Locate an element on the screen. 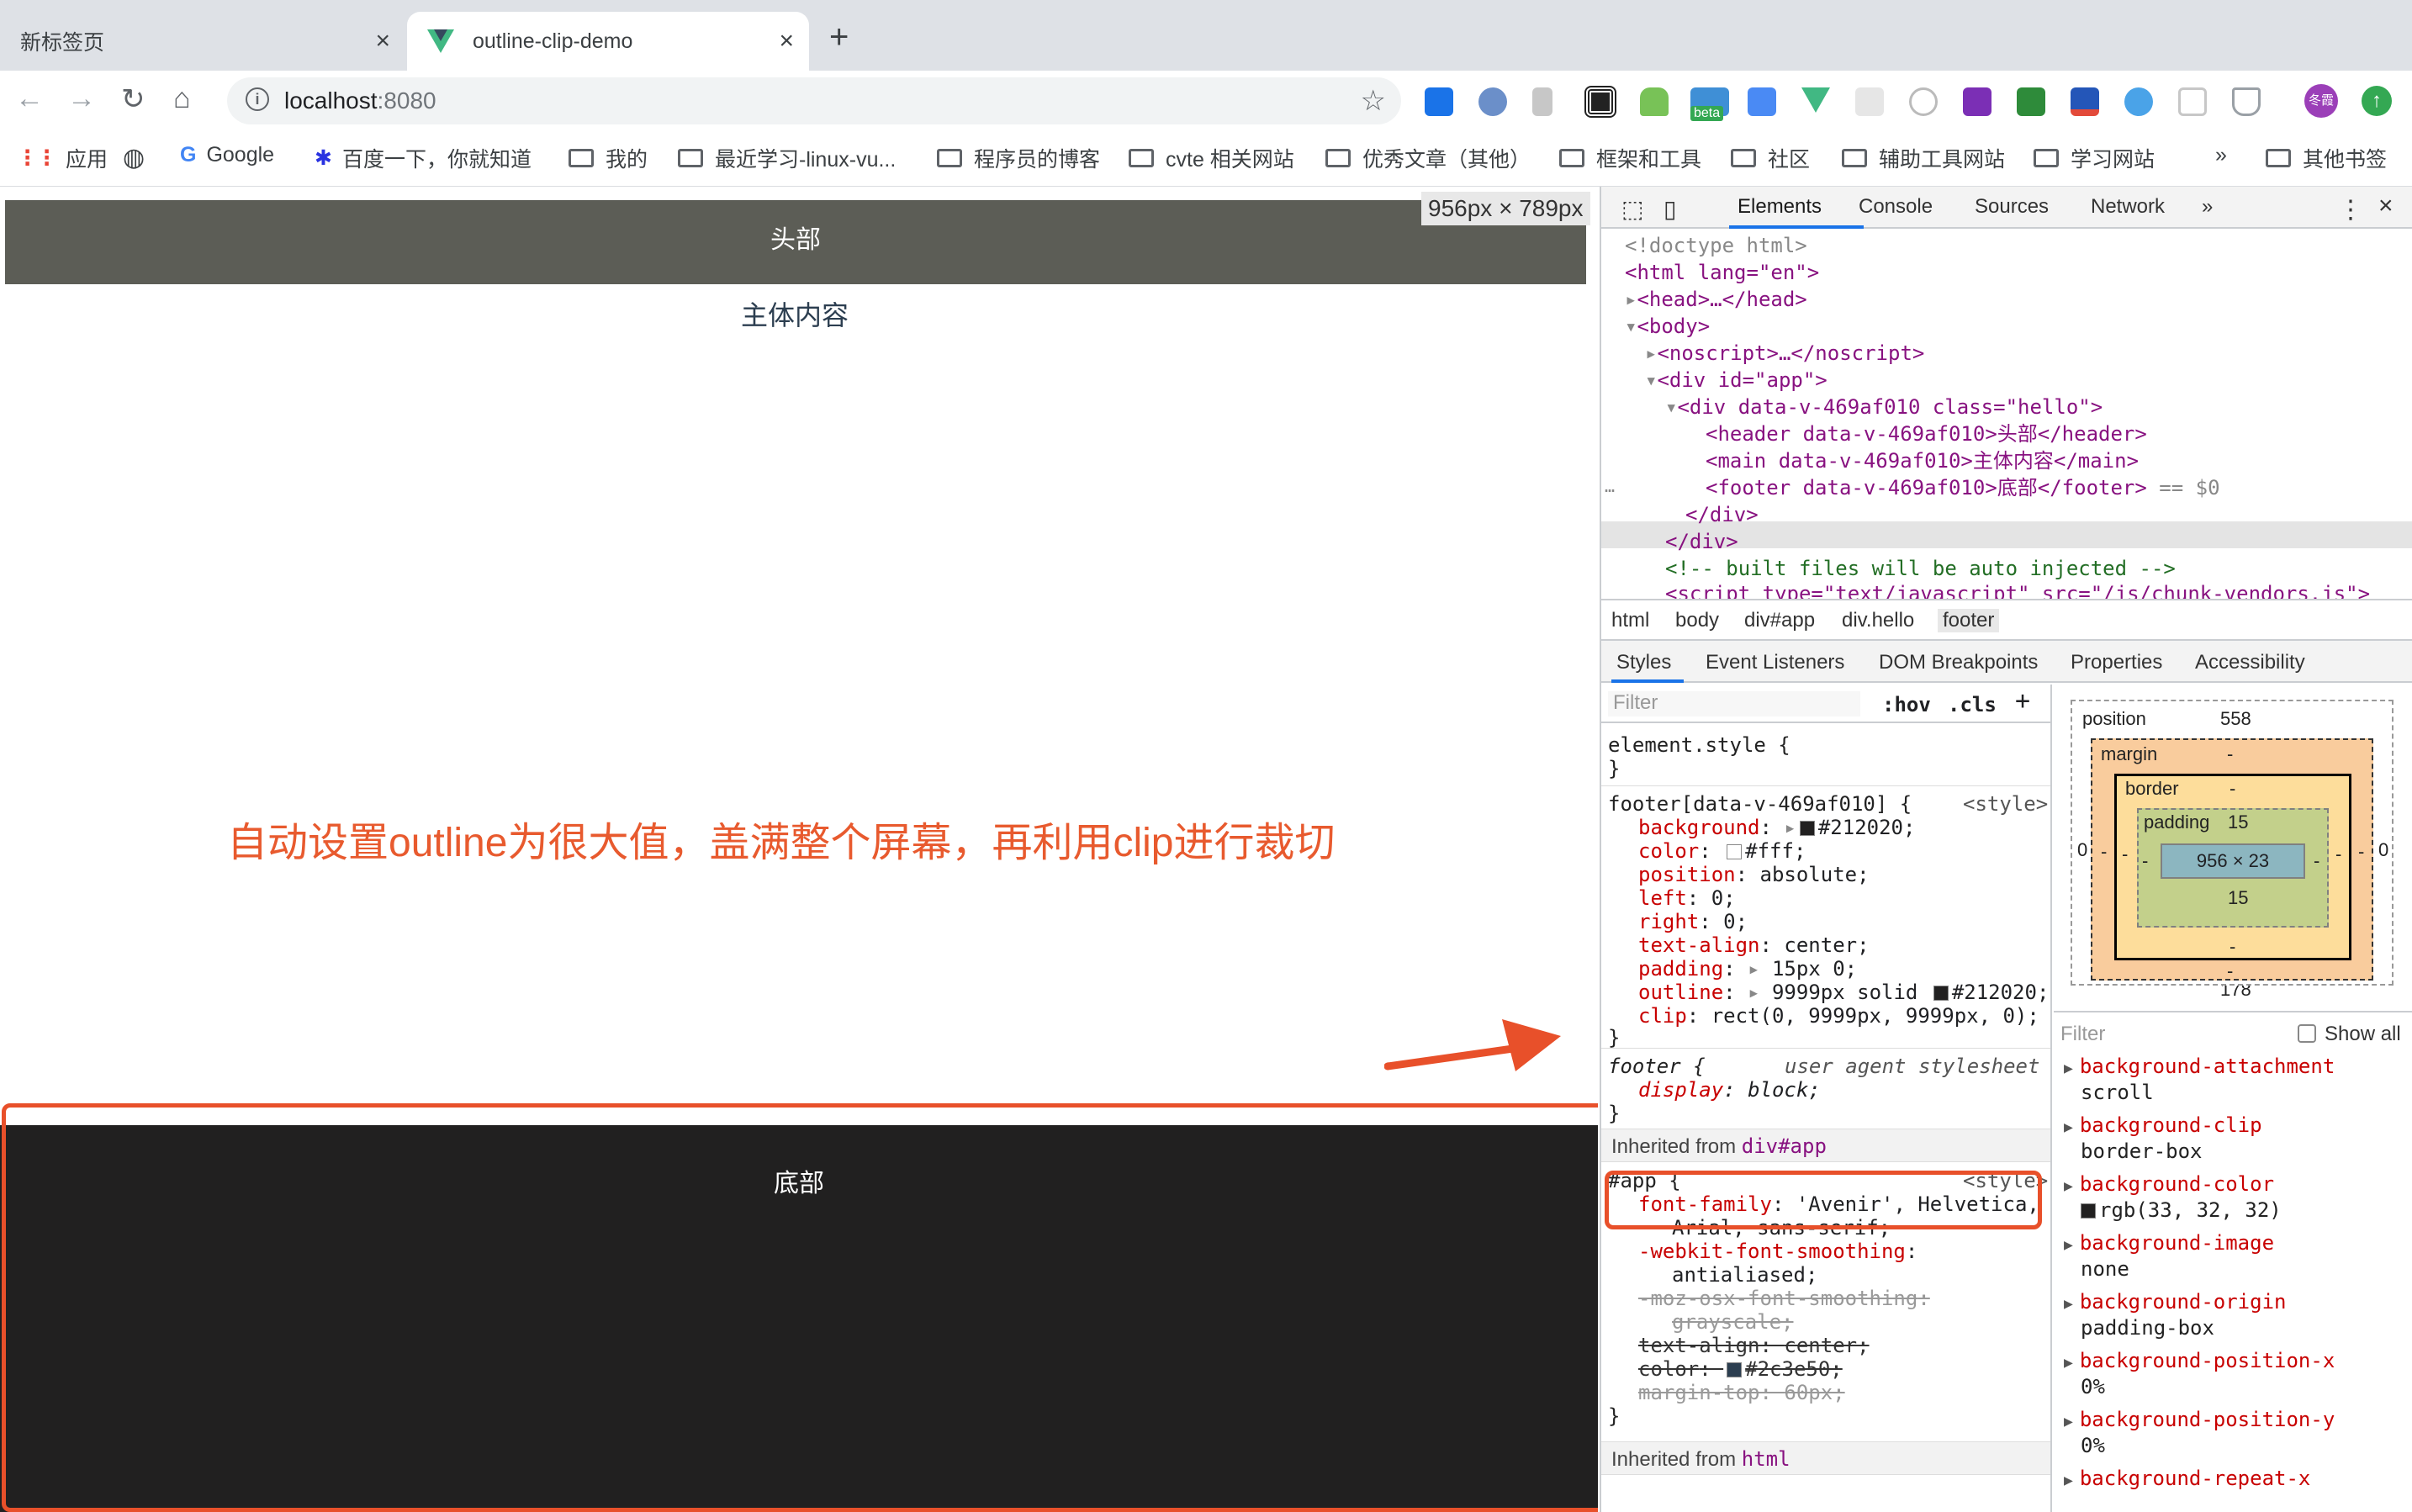  vue-devtools-icon is located at coordinates (1816, 100).